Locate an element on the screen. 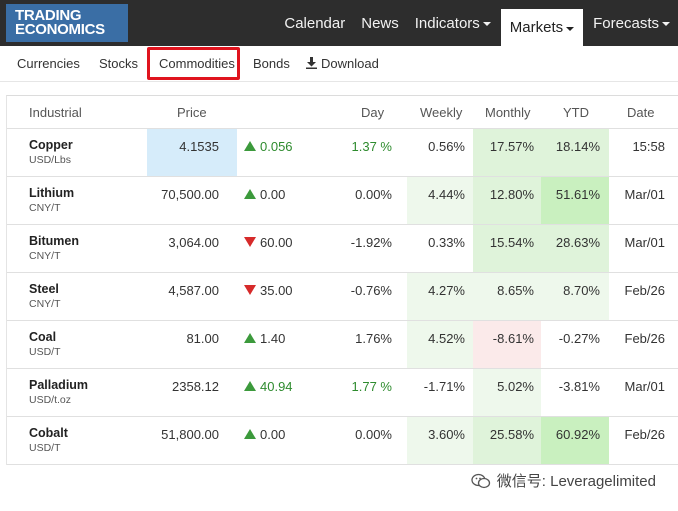 Image resolution: width=678 pixels, height=511 pixels. commodity-name: Bitumen is located at coordinates (54, 241).